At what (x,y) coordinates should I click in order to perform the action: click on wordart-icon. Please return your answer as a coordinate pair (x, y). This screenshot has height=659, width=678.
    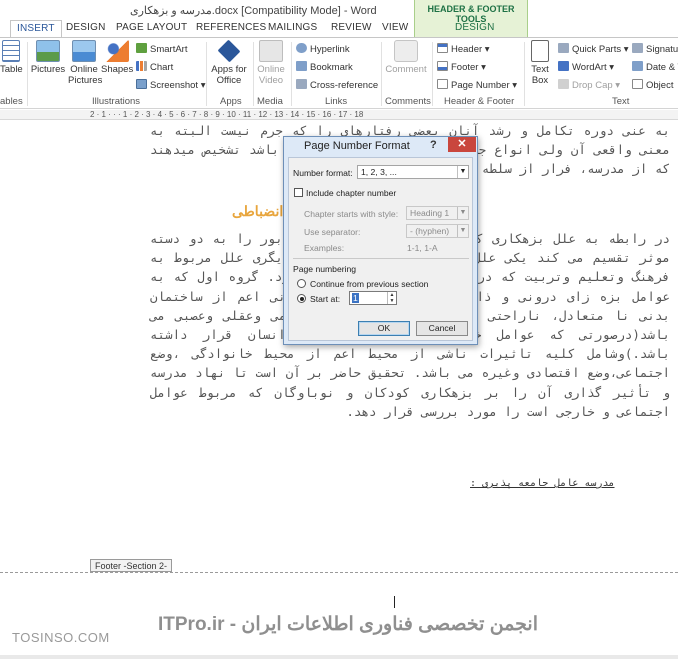
    Looking at the image, I should click on (563, 66).